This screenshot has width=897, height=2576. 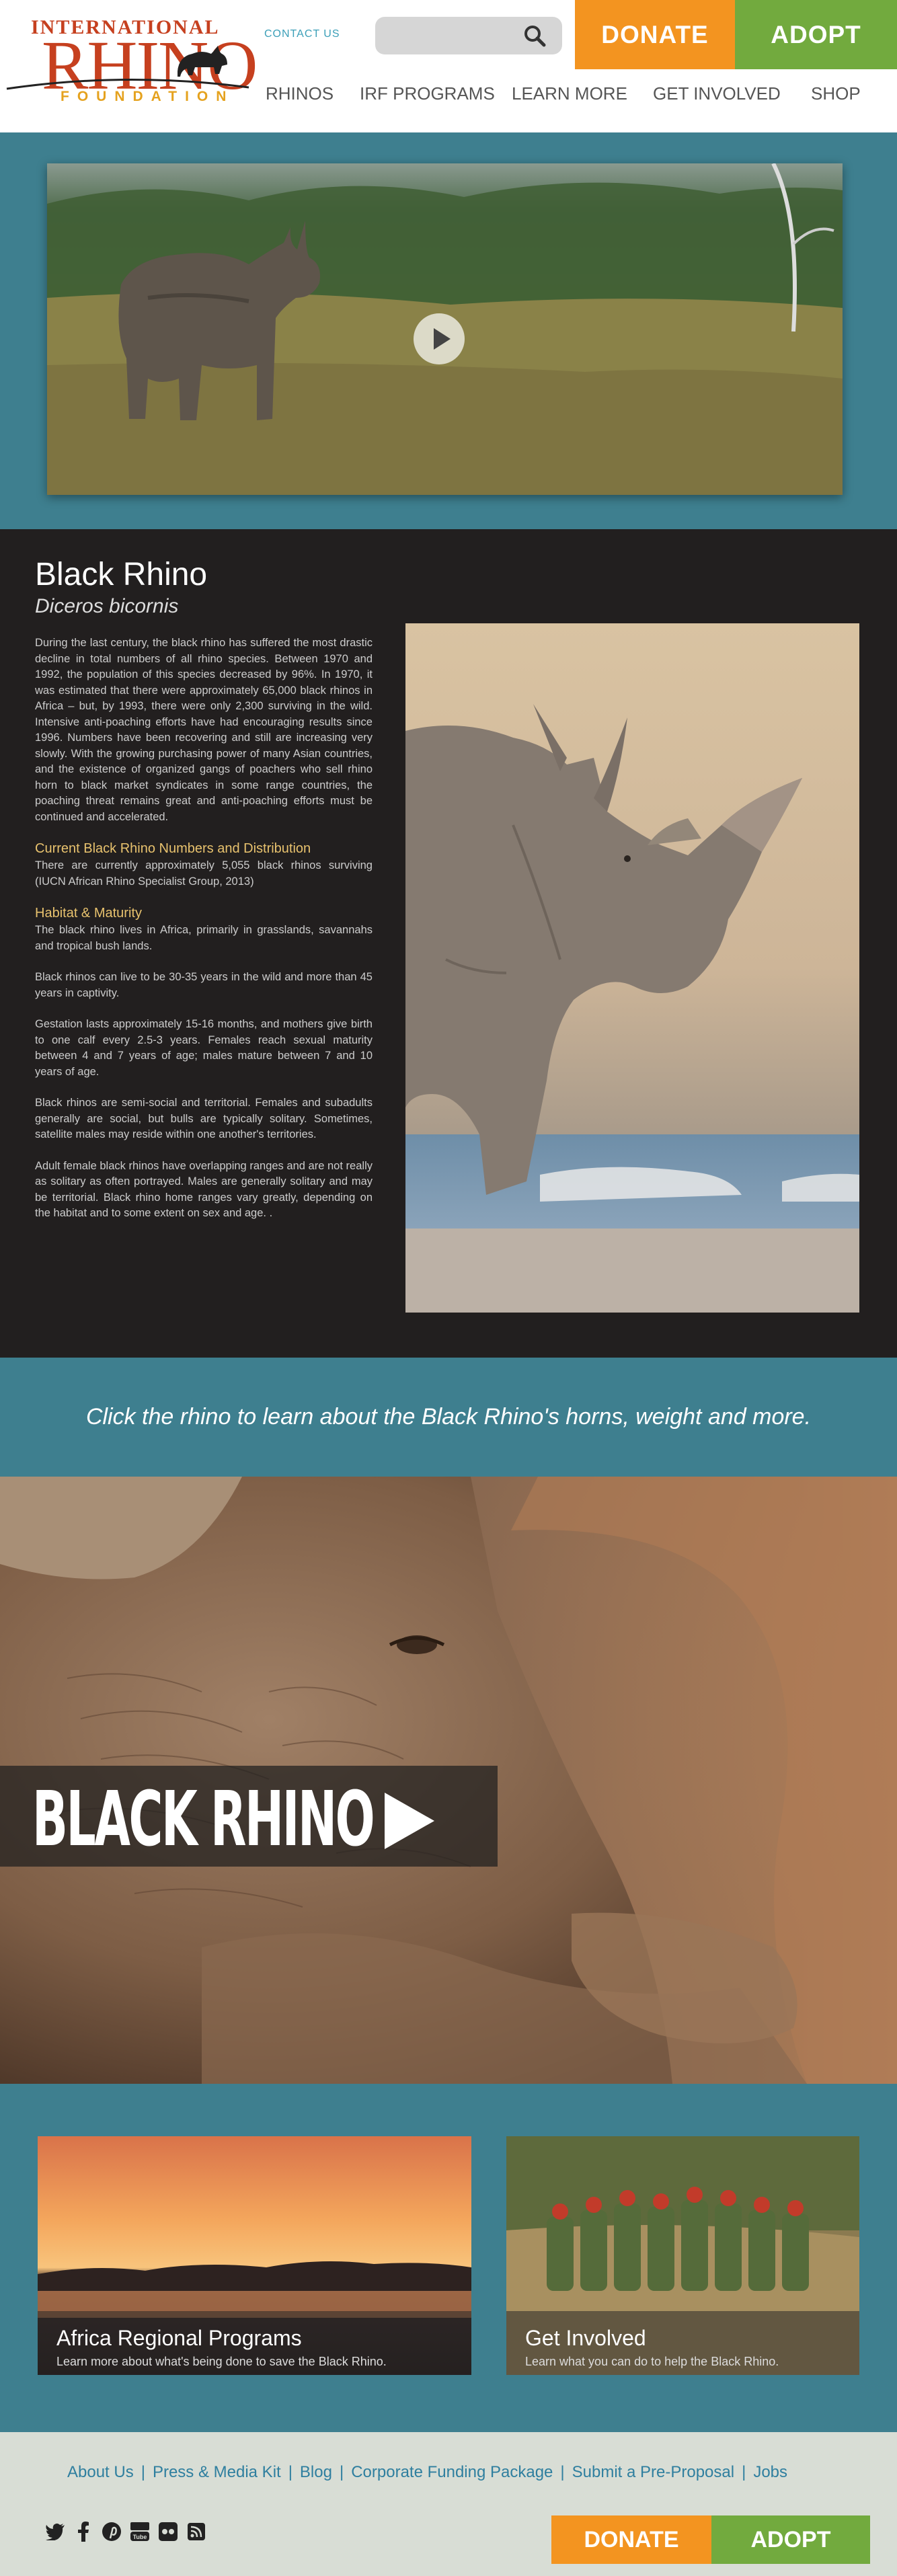 I want to click on hero-title: BLACK RHINO, so click(x=203, y=1819).